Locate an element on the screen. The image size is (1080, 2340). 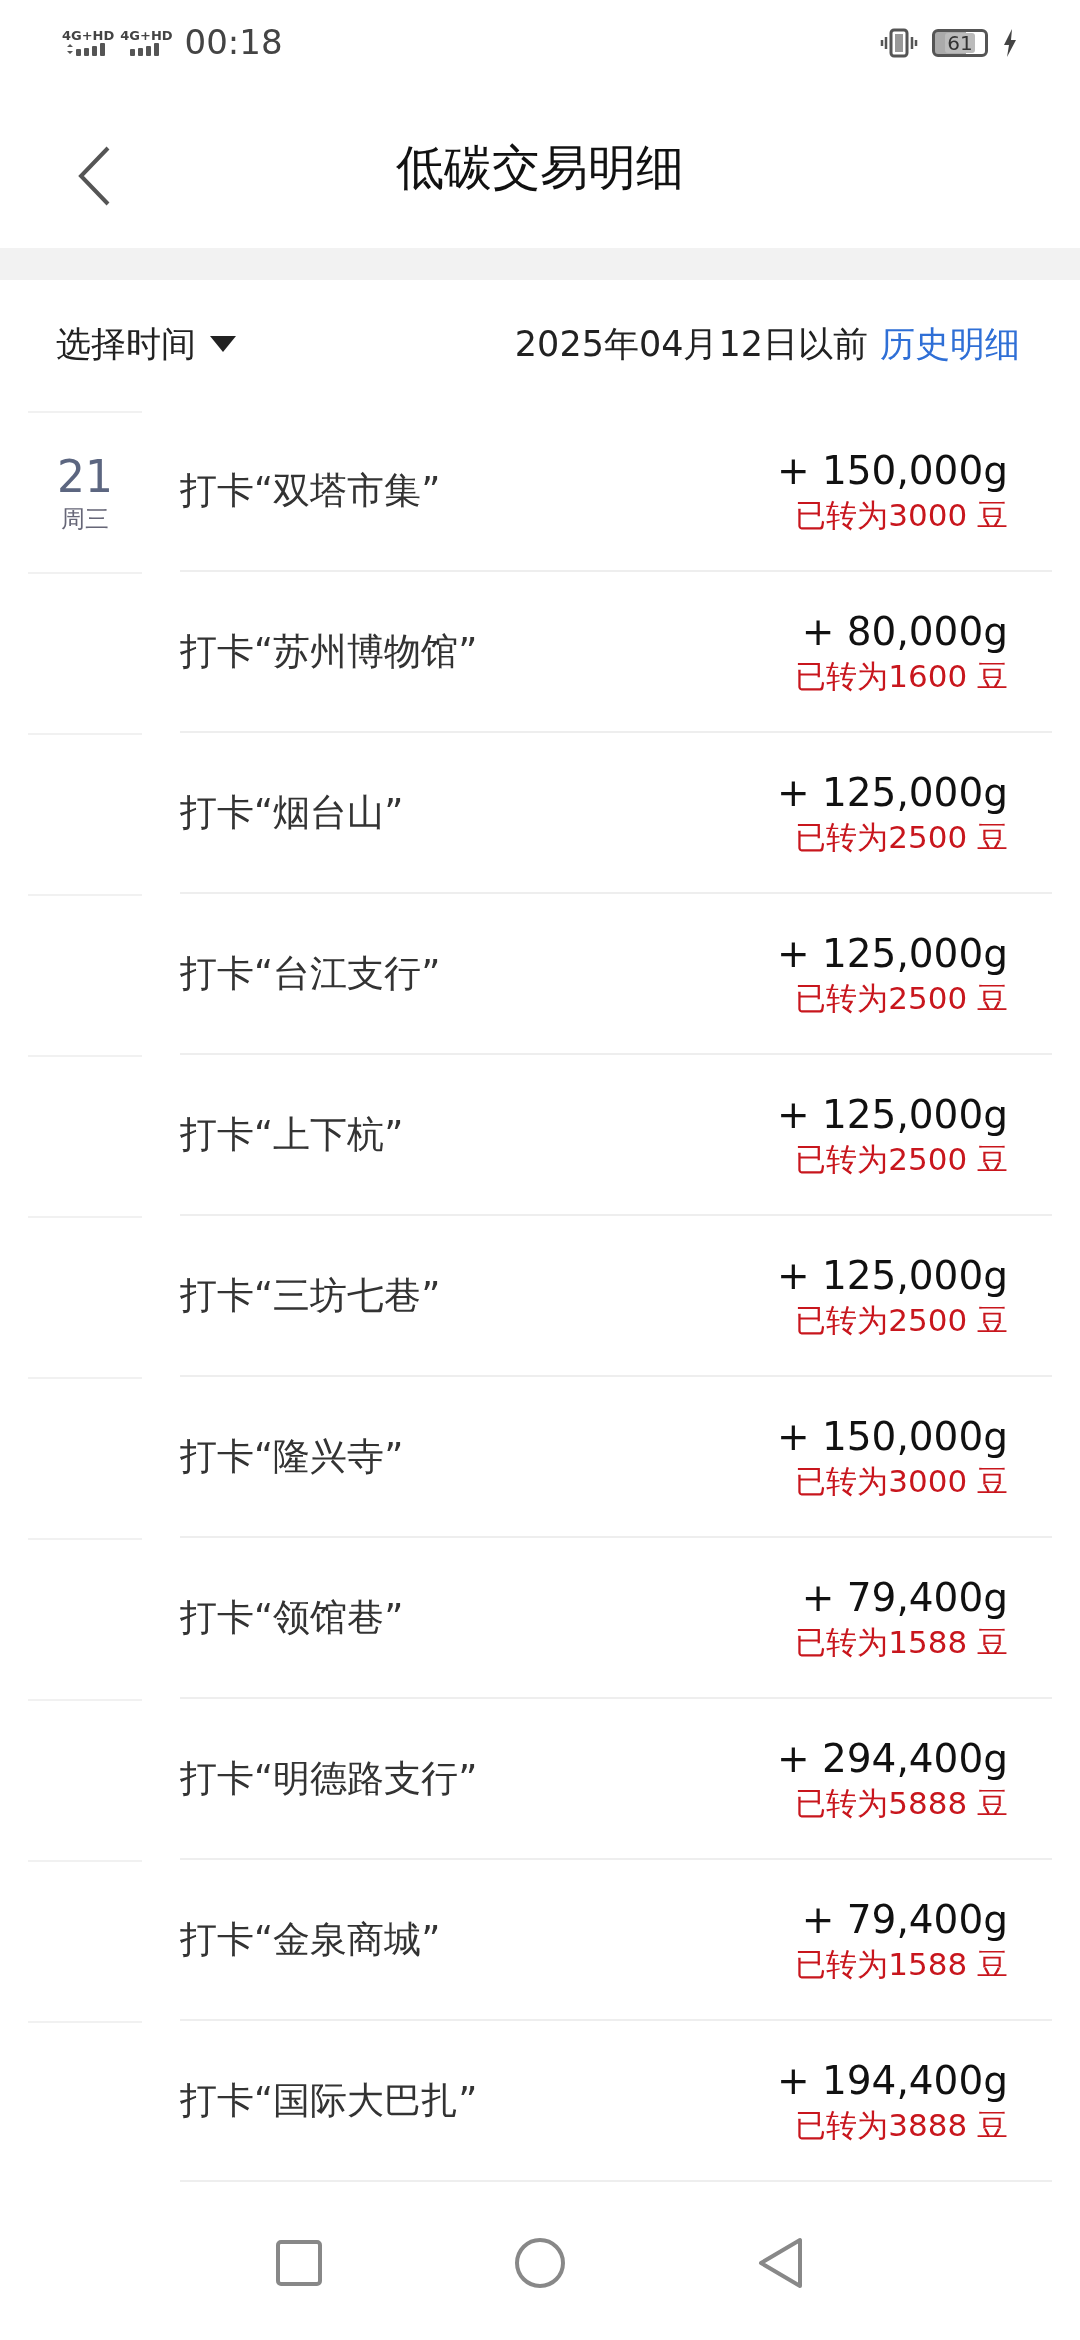
recents-icon is located at coordinates (299, 2263).